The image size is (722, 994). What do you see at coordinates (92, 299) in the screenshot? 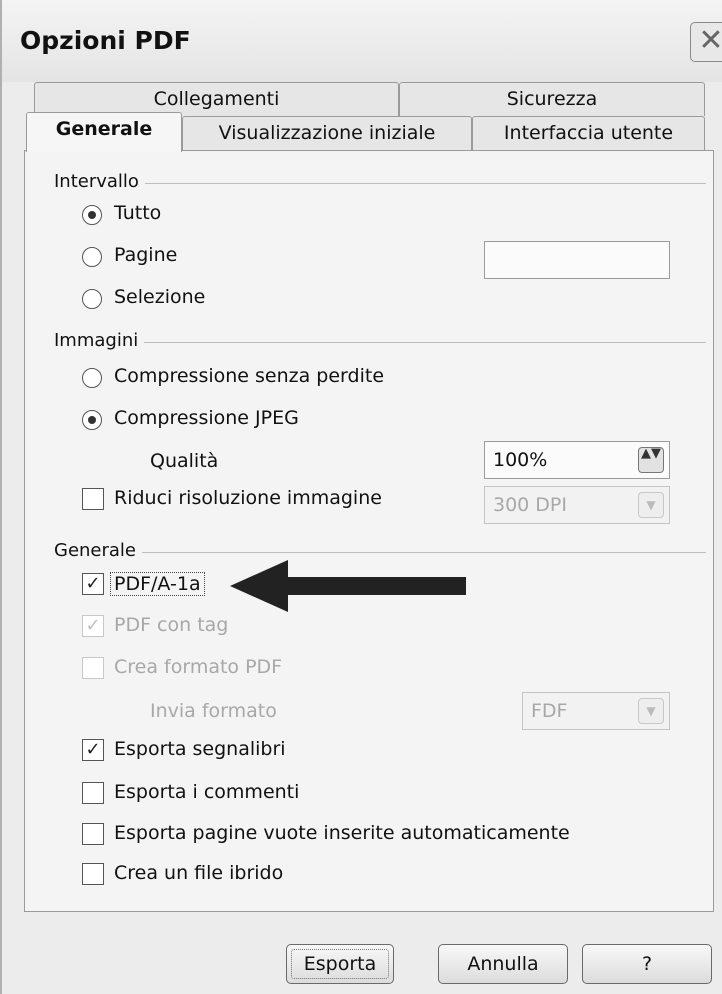
I see `radio-selezione` at bounding box center [92, 299].